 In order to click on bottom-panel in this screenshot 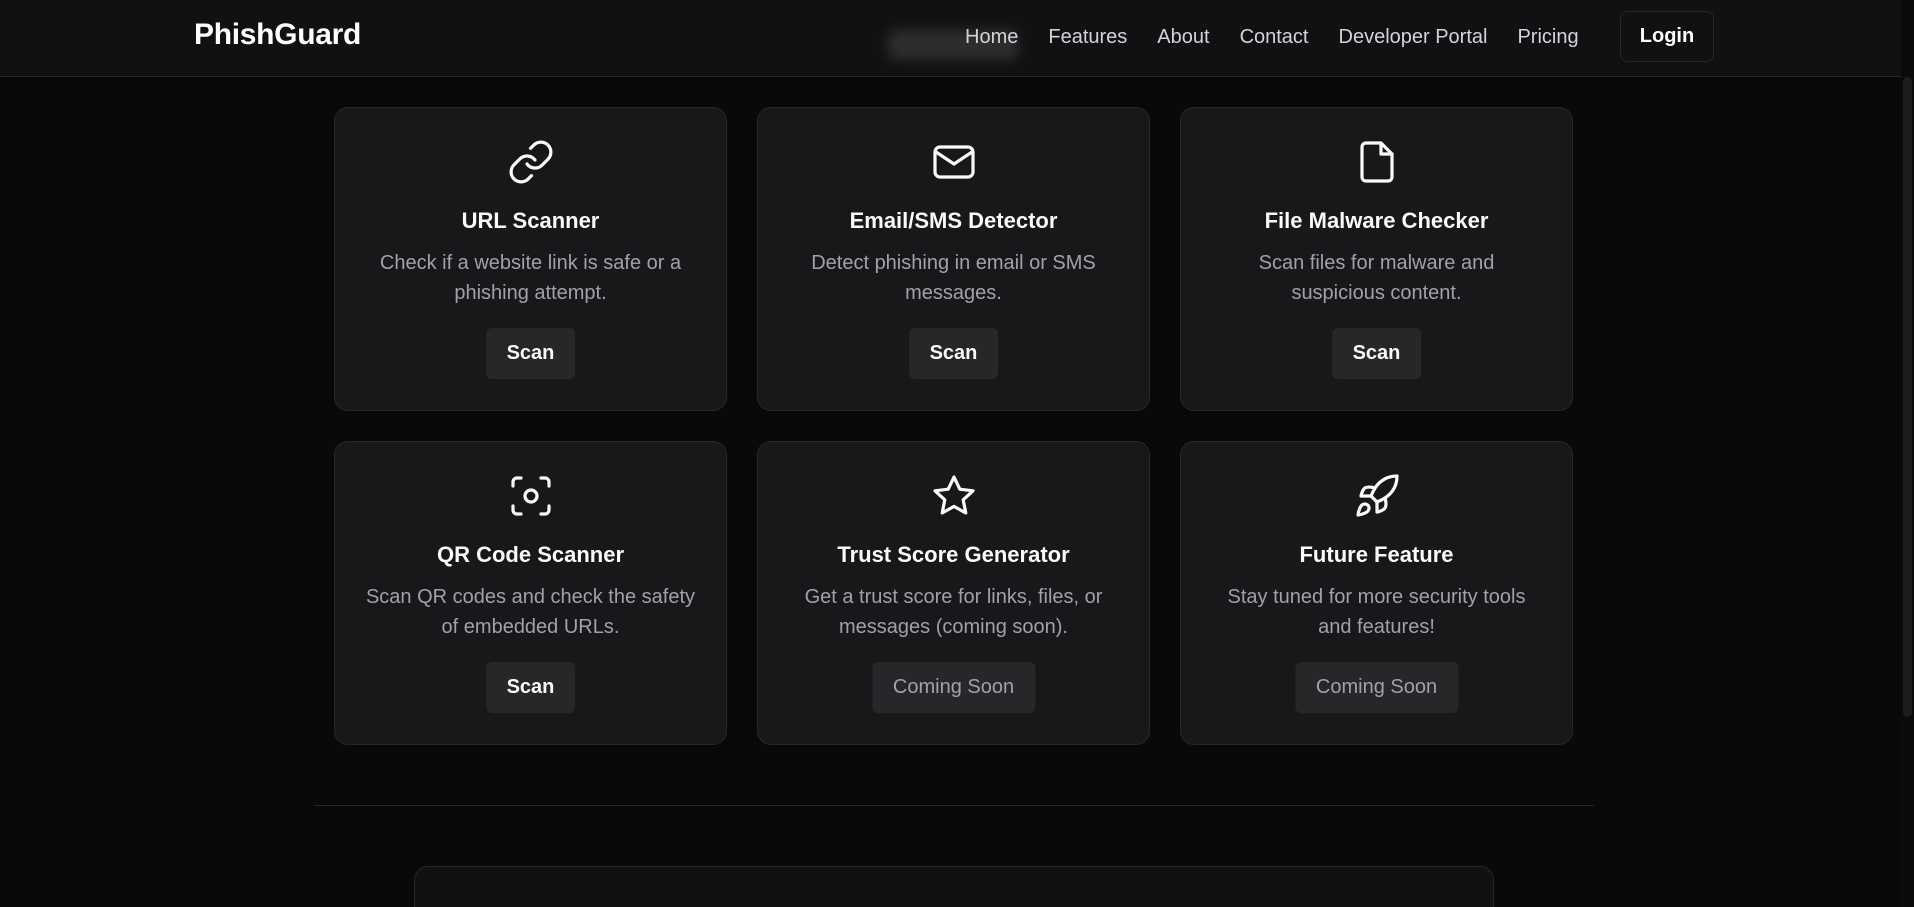, I will do `click(954, 886)`.